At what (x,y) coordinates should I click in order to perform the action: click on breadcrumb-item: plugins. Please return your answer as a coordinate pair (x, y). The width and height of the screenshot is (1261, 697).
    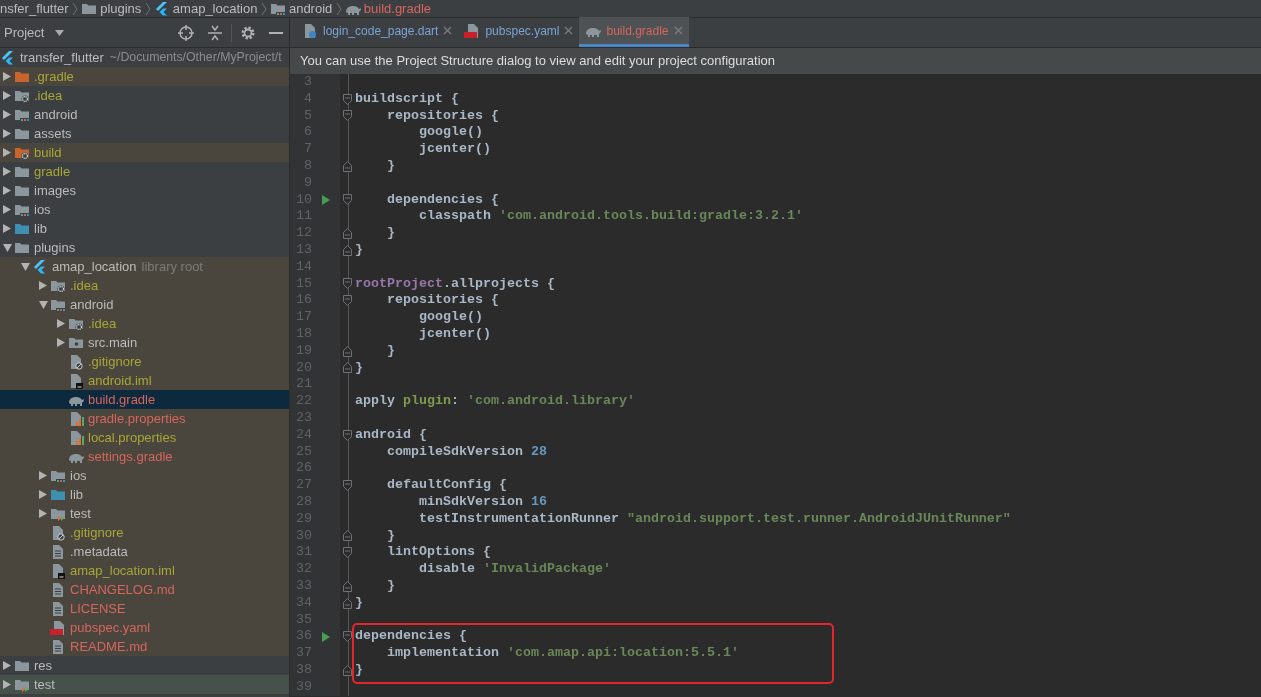
    Looking at the image, I should click on (121, 8).